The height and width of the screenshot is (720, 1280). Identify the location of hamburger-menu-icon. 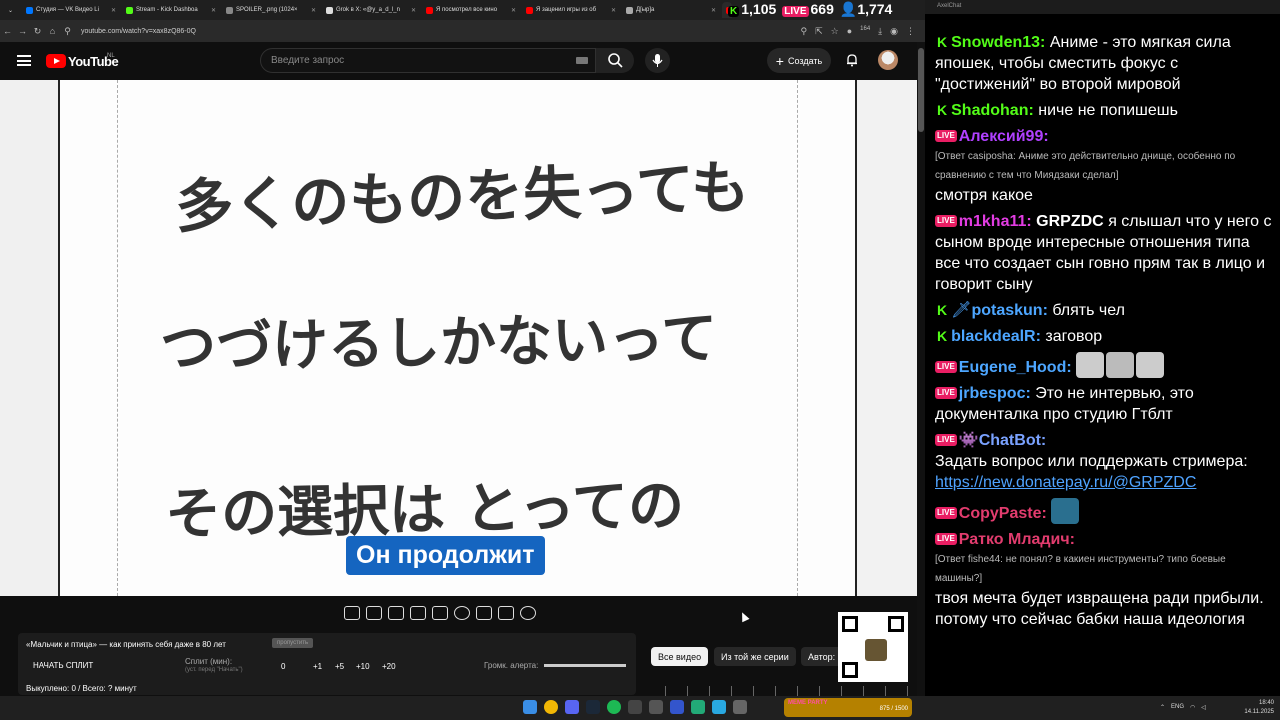
(24, 60).